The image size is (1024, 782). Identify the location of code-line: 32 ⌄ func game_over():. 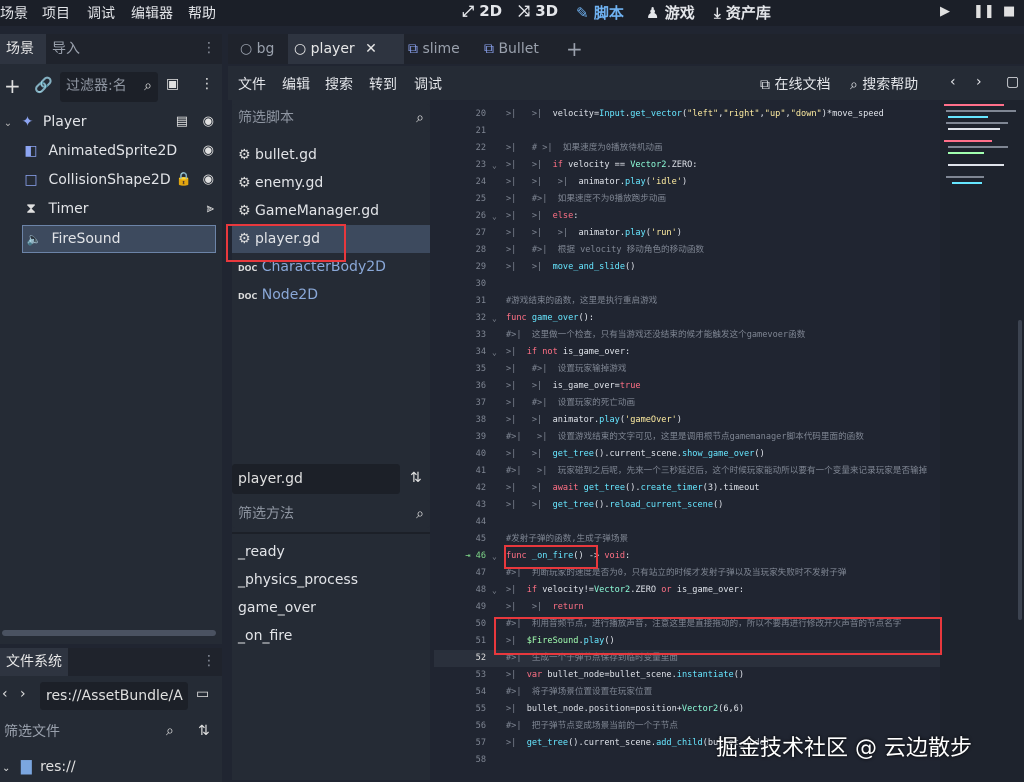
(534, 318).